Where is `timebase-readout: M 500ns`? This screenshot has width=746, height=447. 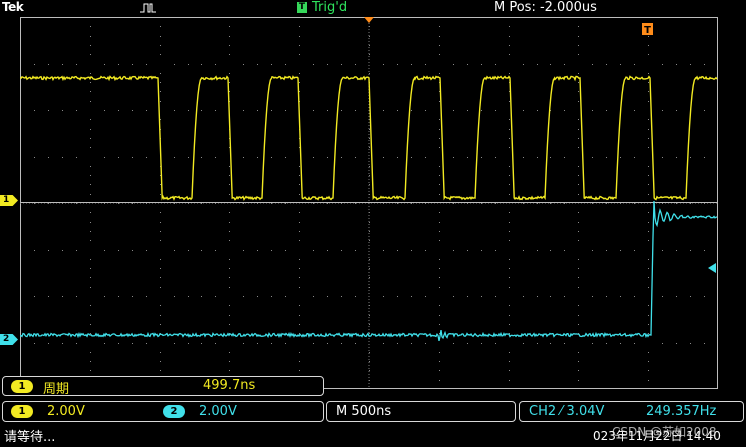
timebase-readout: M 500ns is located at coordinates (421, 411).